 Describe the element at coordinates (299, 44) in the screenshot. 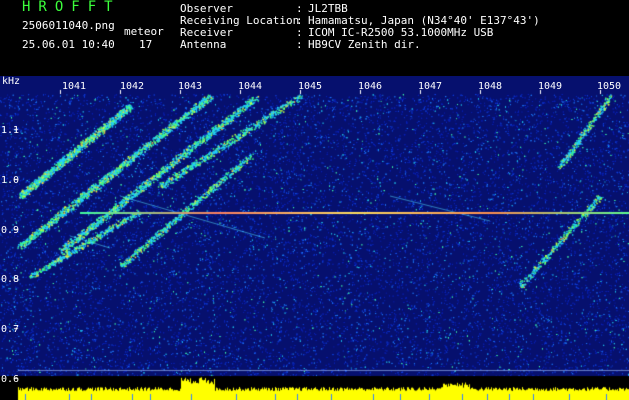

I see `antenna-colon: :` at that location.